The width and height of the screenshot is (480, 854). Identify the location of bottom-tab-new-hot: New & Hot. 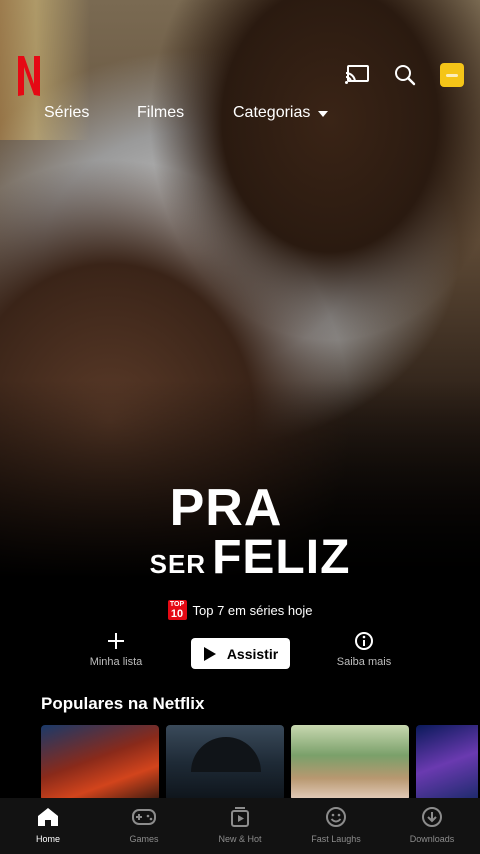
(240, 826).